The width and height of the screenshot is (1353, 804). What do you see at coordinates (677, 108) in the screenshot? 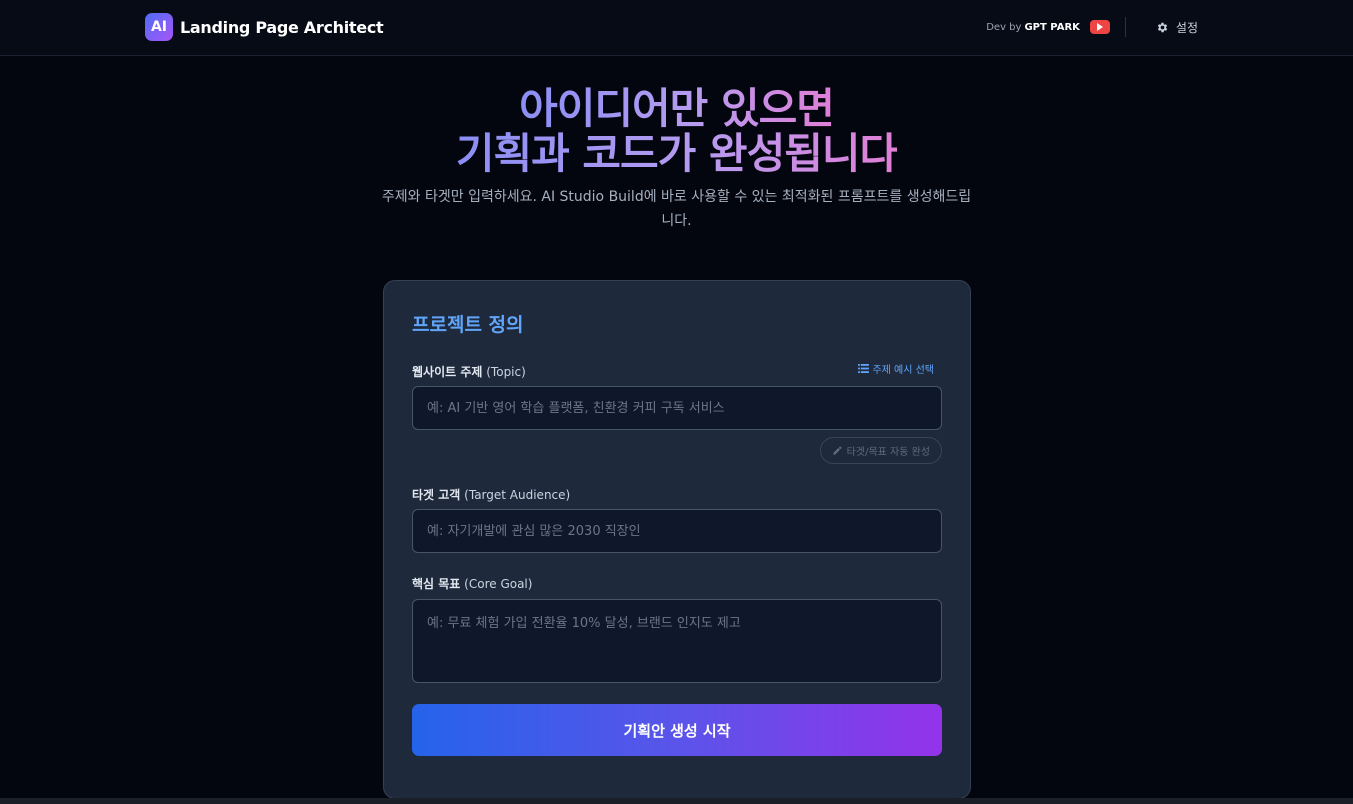
I see `hero-title-line1: 아이디어만 있으면` at bounding box center [677, 108].